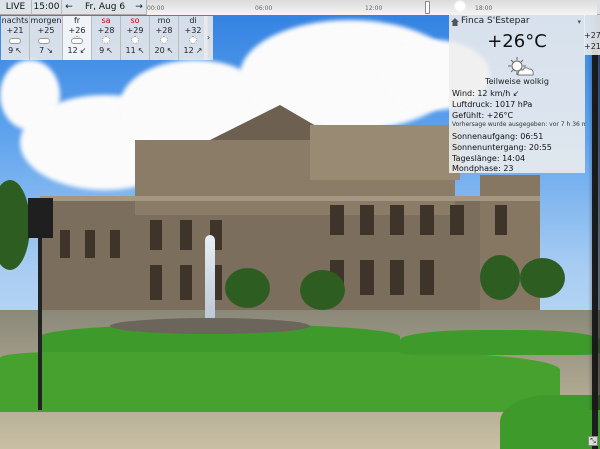 Image resolution: width=600 pixels, height=449 pixels. I want to click on location-dropdown-icon: ▾, so click(579, 22).